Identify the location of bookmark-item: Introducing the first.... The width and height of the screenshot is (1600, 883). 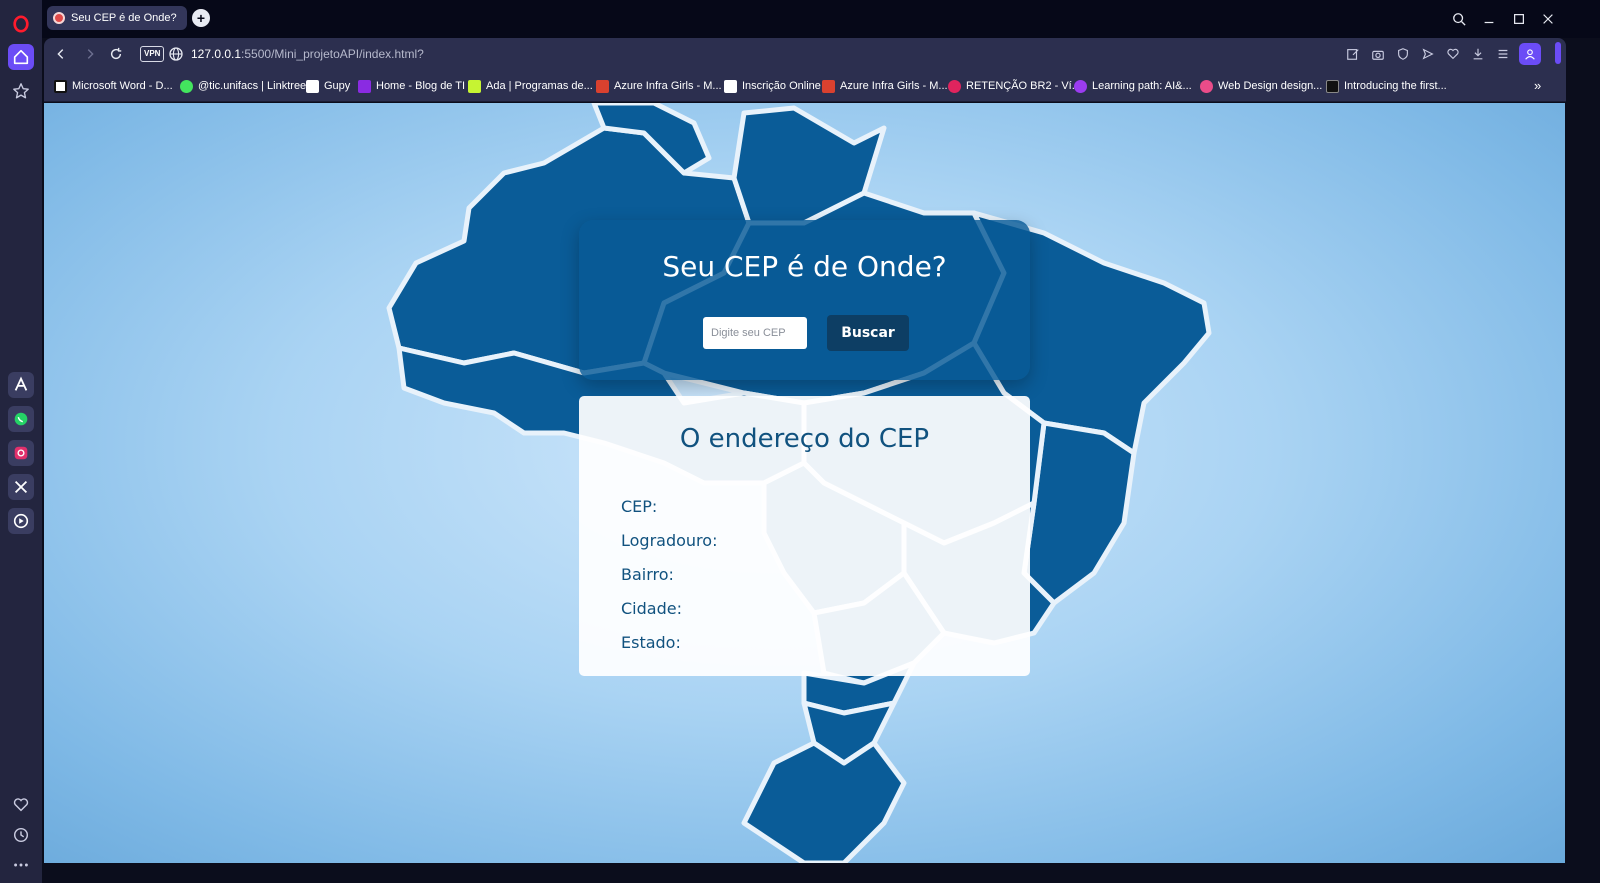
(1386, 86).